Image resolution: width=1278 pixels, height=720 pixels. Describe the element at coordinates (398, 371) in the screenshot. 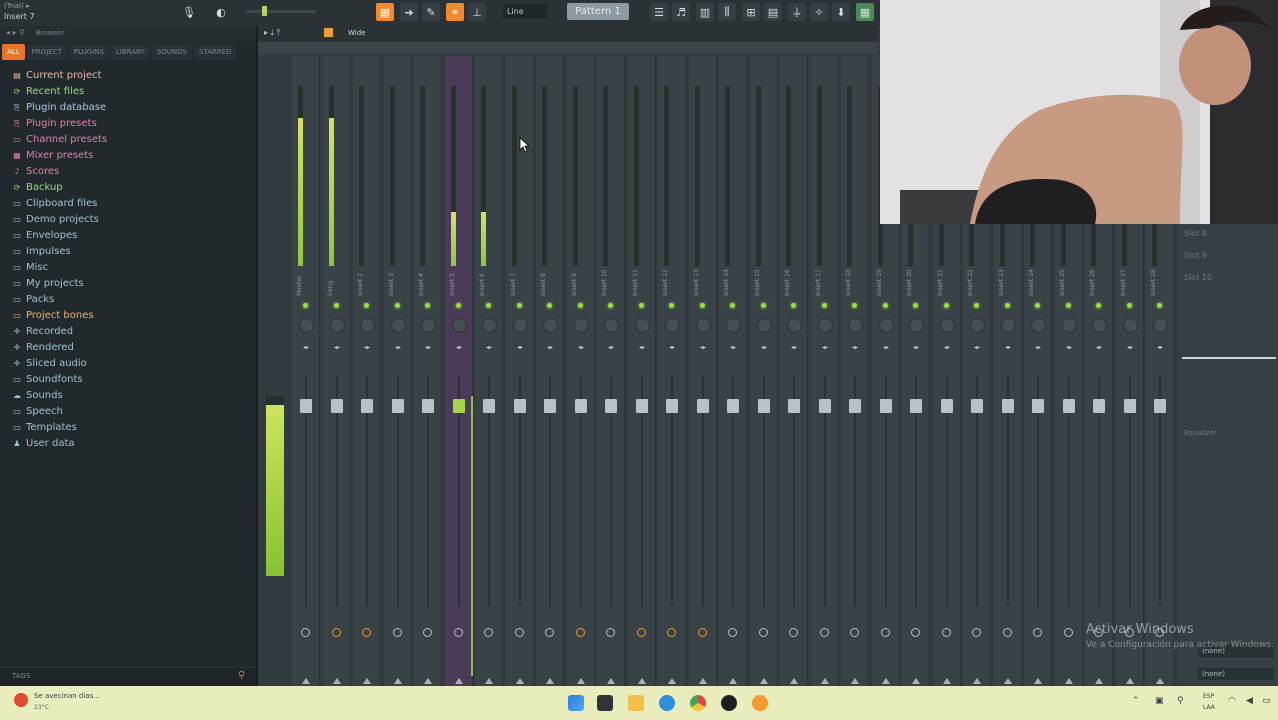

I see `mixer-track-3: Insert 3 ◂▸` at that location.